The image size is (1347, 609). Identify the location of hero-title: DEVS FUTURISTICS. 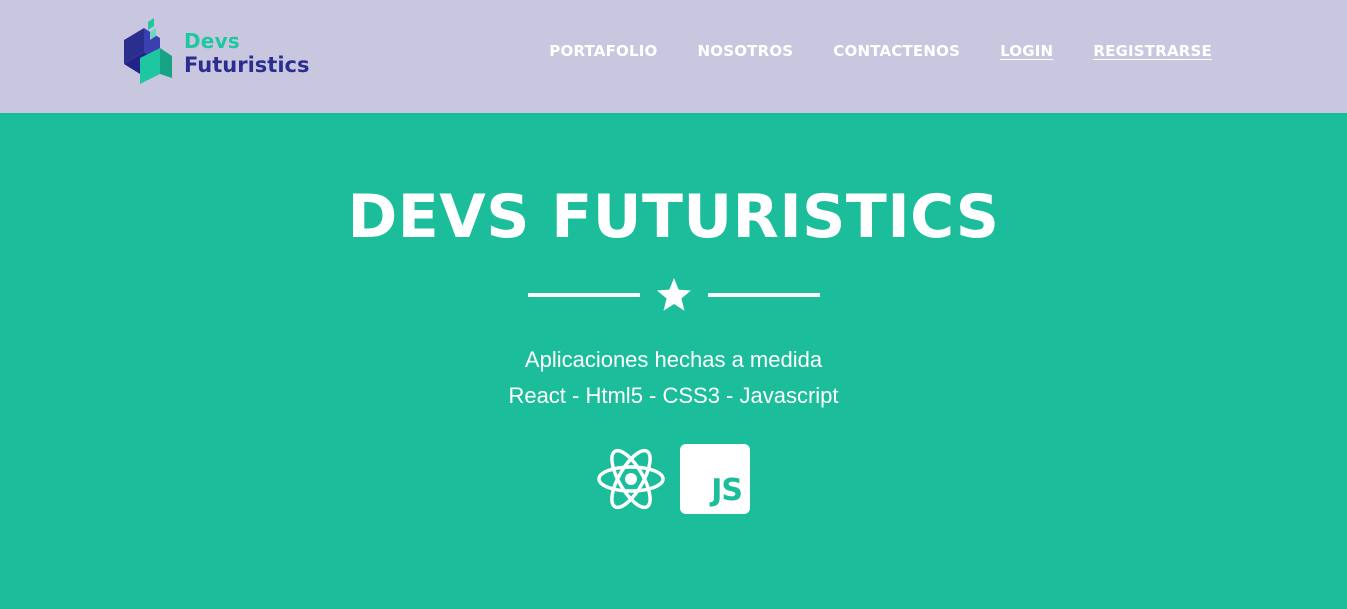
(673, 217).